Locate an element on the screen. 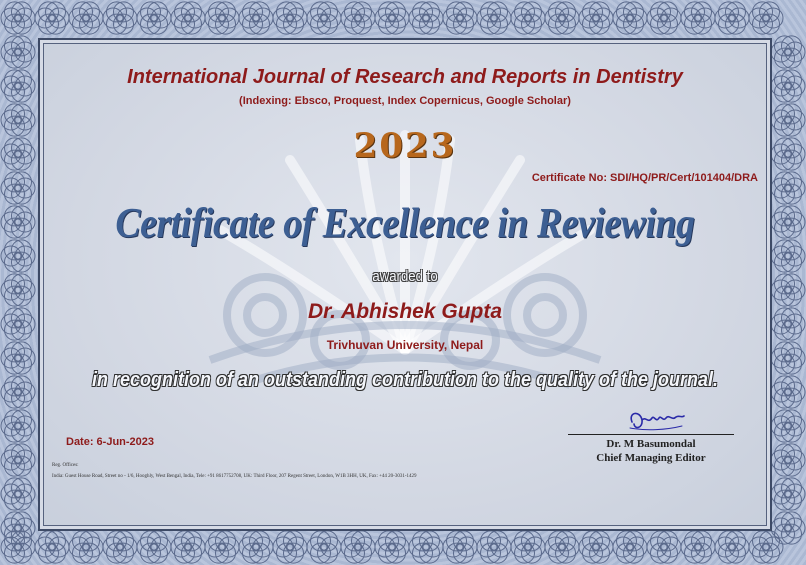  reg-offices-label: Reg. Offices: is located at coordinates (65, 465).